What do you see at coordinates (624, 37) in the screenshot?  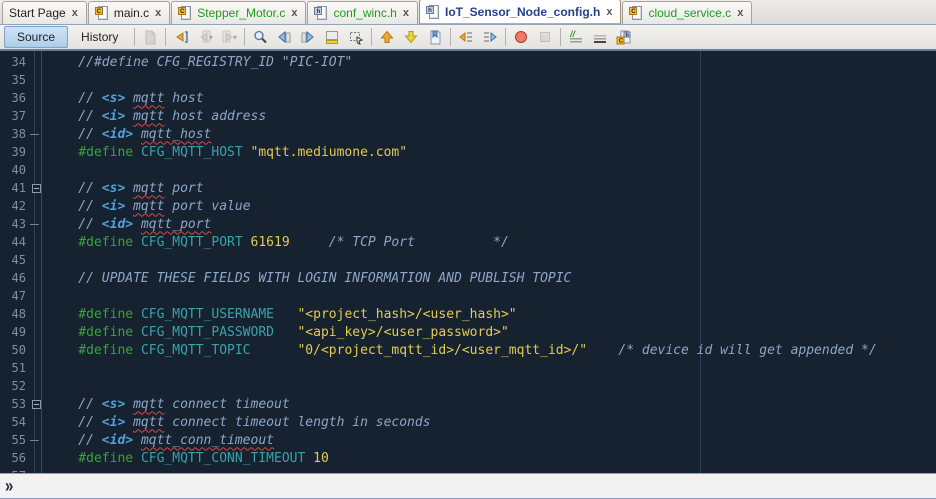 I see `toggle-header-source-icon: hC` at bounding box center [624, 37].